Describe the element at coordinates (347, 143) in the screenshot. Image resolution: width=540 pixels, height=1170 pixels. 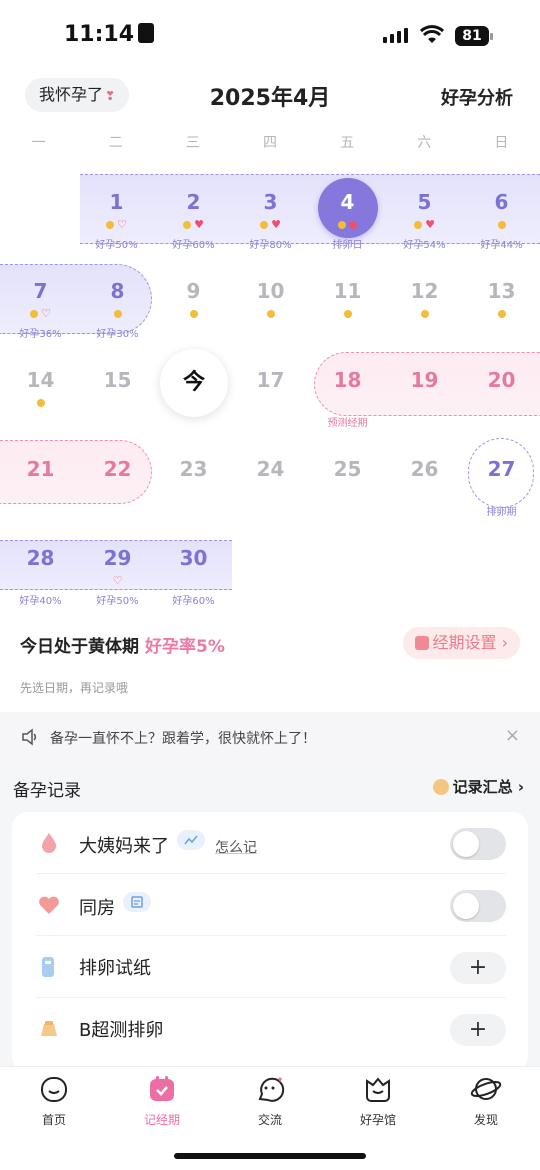
I see `weekday-label: 五` at that location.